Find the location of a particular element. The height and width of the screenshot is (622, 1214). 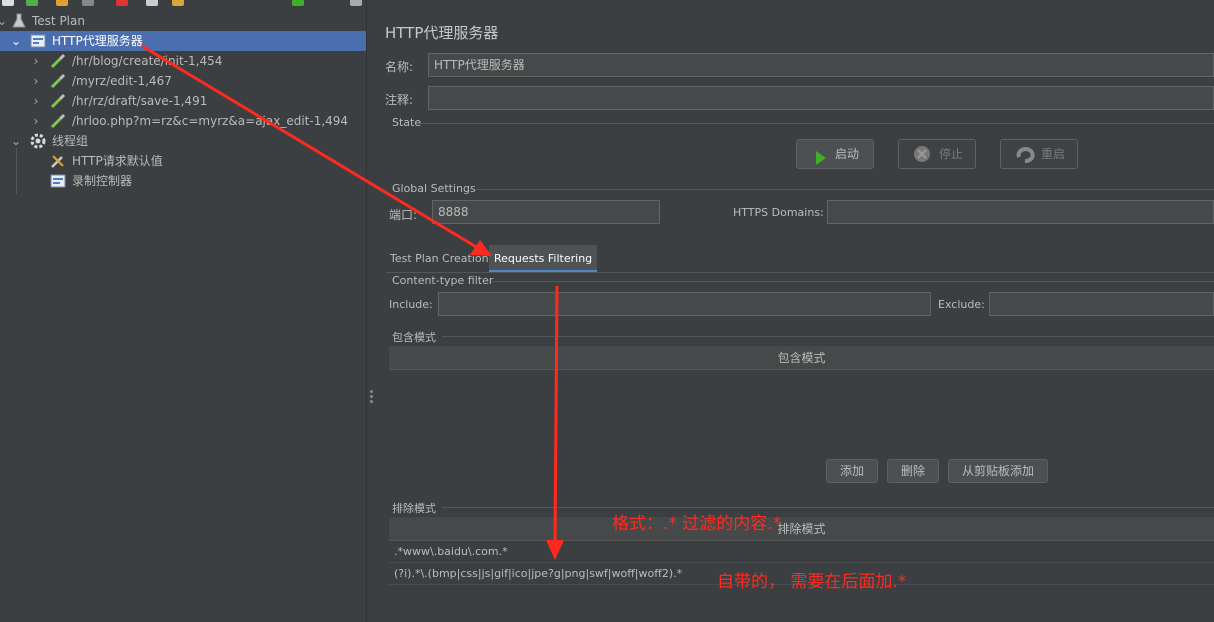

arrow-to-exclude-rows is located at coordinates (555, 422).